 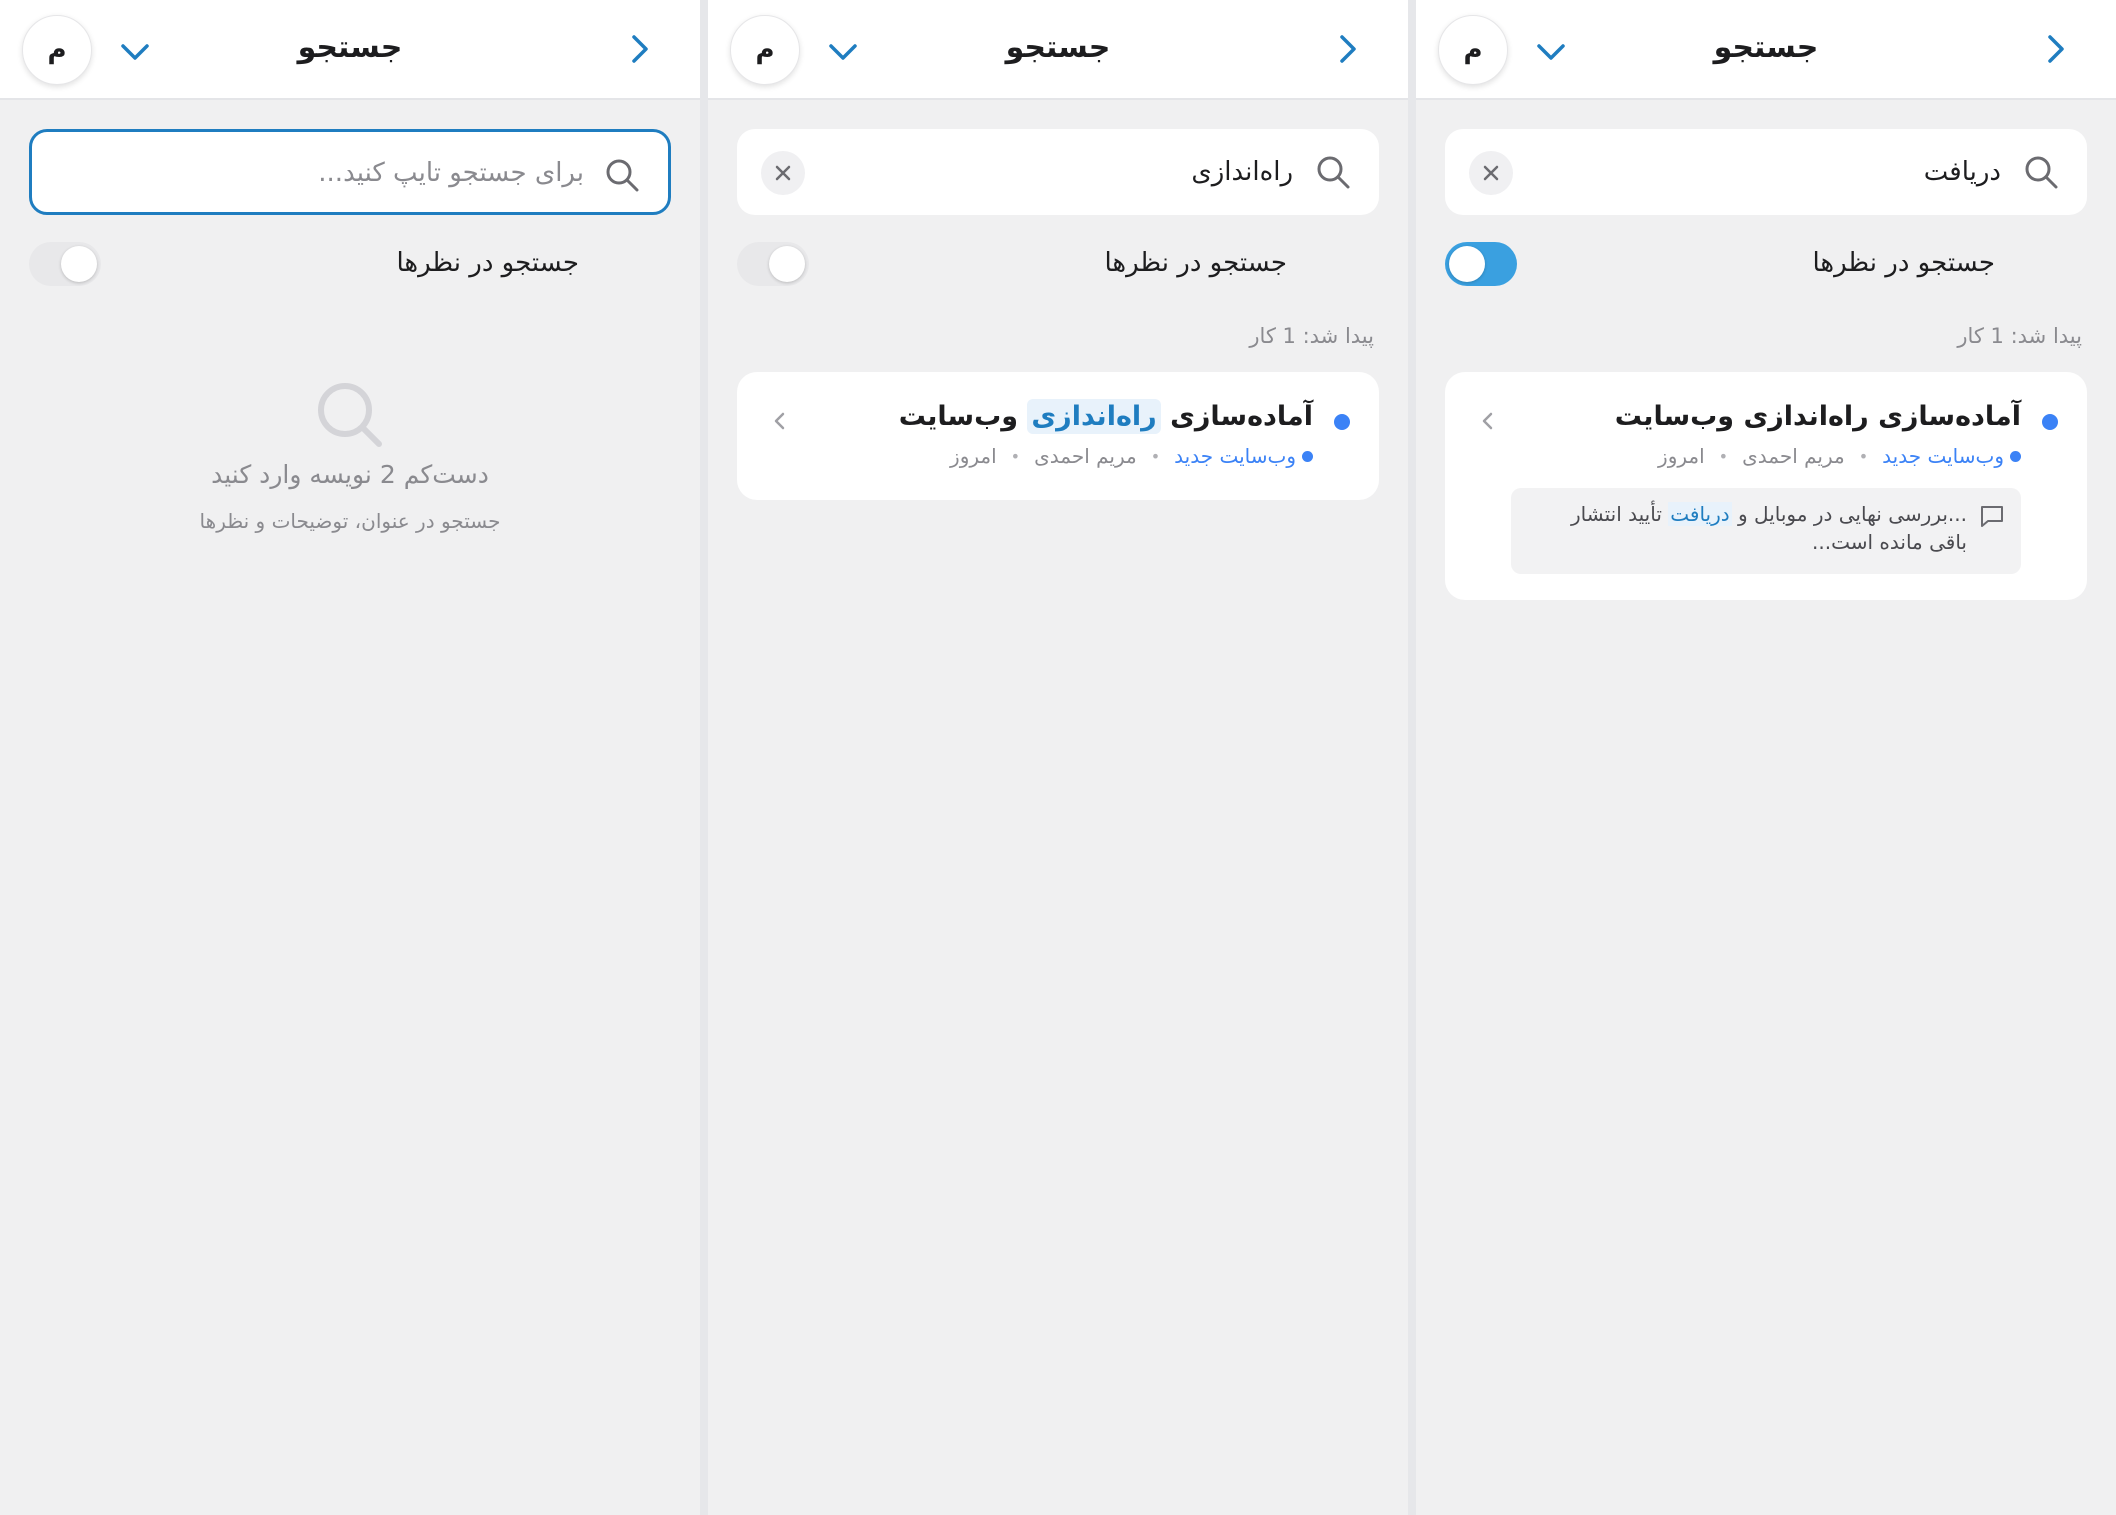 I want to click on task-title-text: آماده‌سازی, so click(x=1236, y=416).